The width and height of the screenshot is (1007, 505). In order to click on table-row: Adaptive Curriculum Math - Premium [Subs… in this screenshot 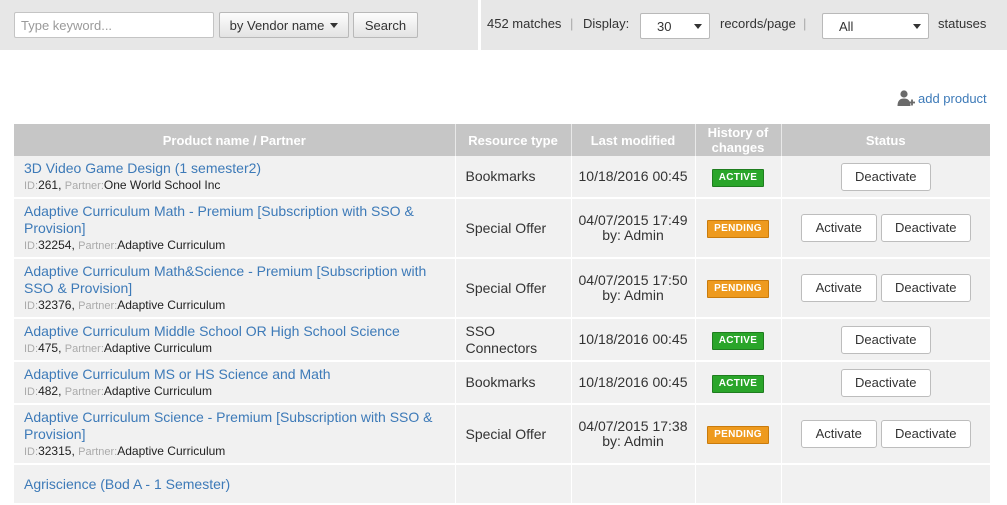, I will do `click(502, 228)`.